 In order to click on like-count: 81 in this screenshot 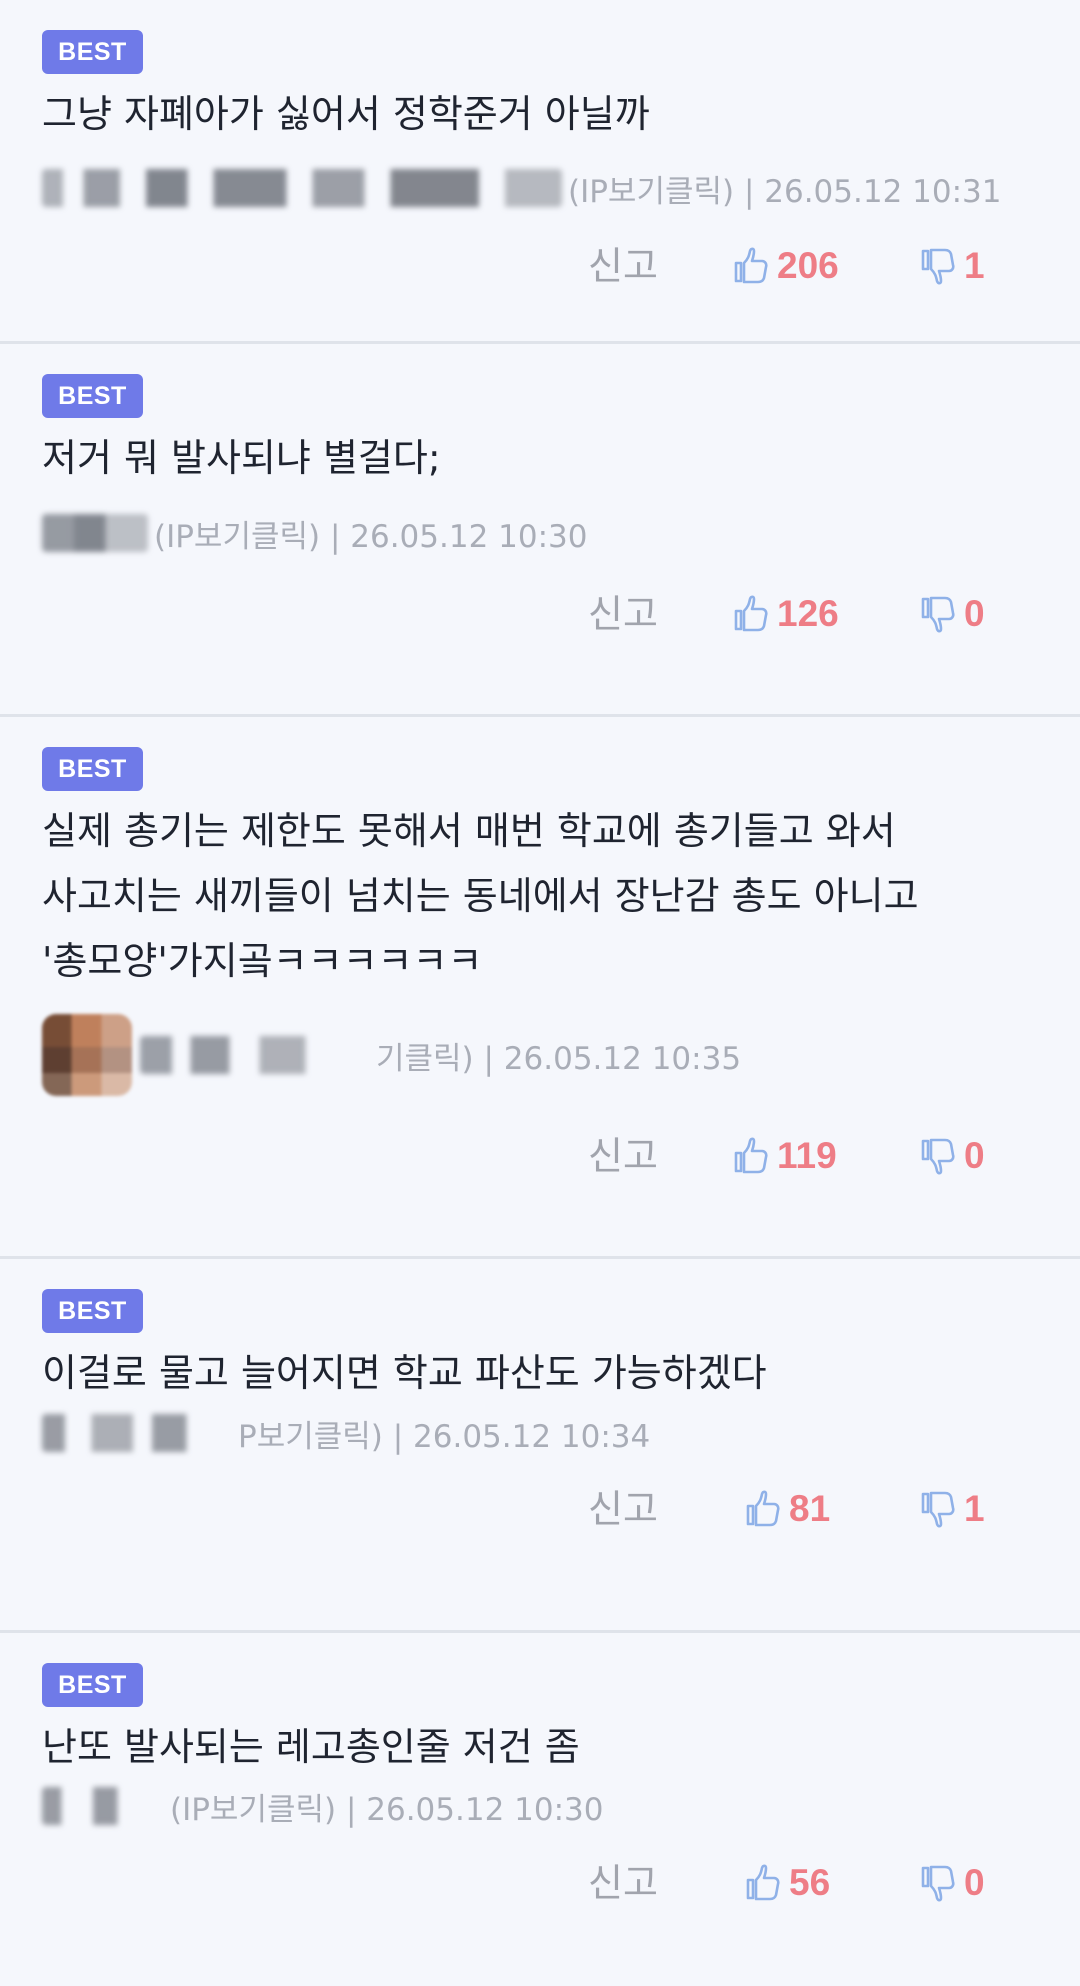, I will do `click(810, 1508)`.